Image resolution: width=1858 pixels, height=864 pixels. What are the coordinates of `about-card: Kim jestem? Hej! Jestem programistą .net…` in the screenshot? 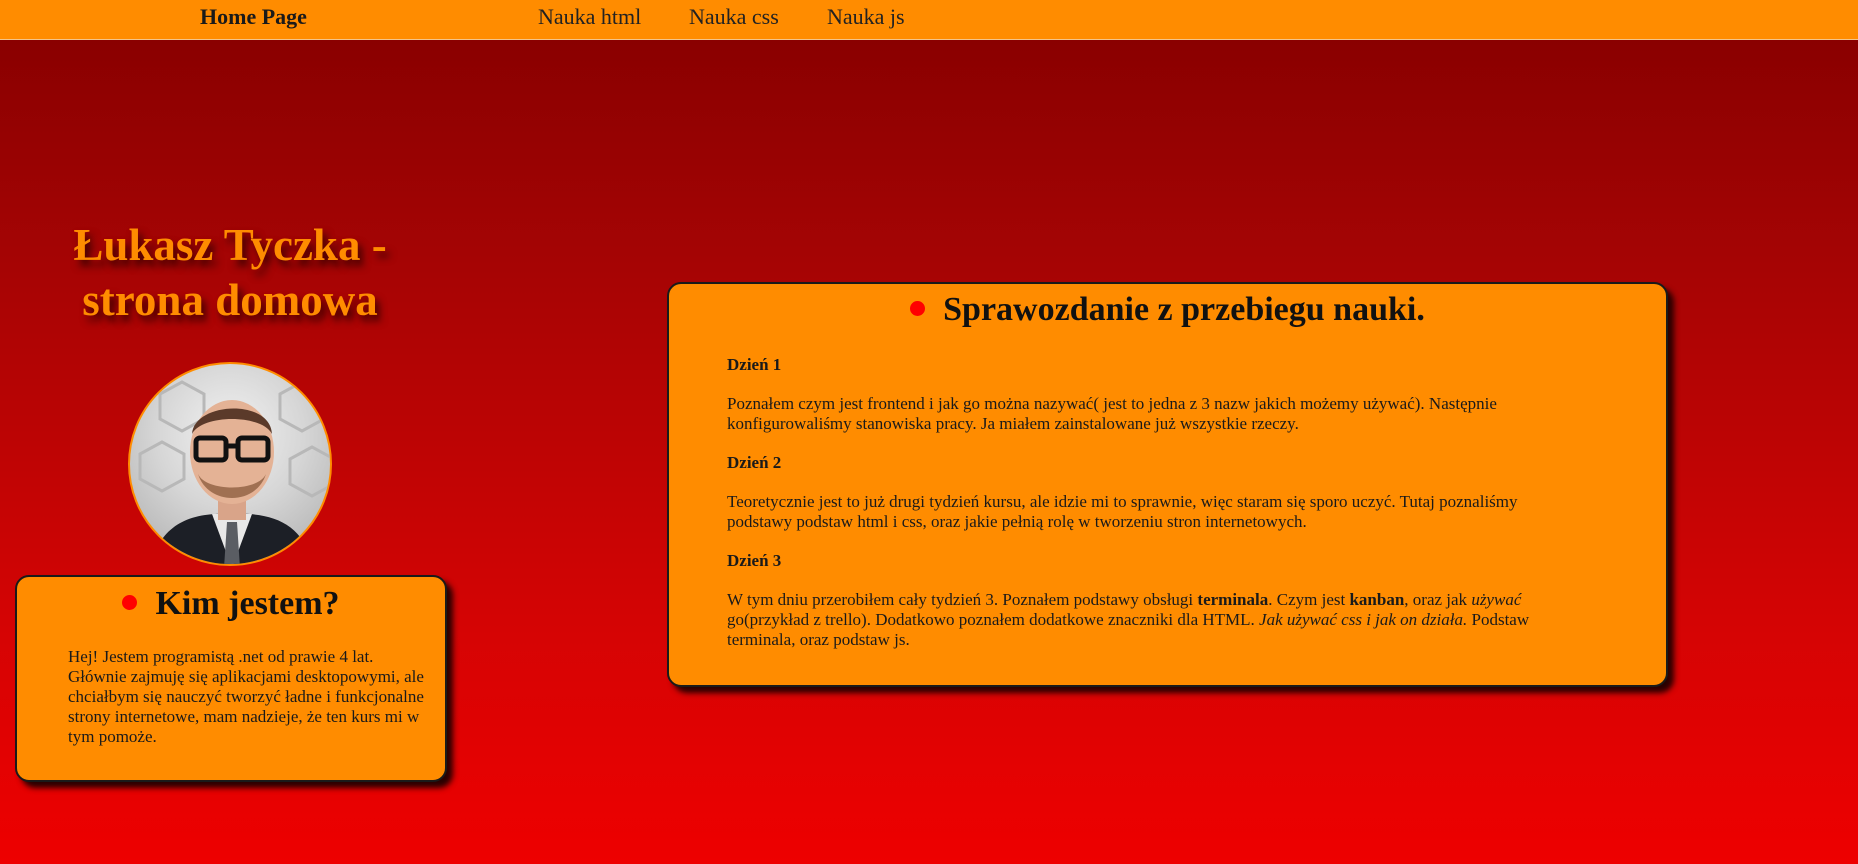 It's located at (231, 678).